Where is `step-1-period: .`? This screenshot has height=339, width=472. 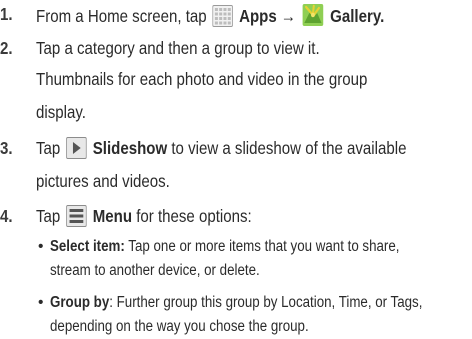
step-1-period: . is located at coordinates (382, 16).